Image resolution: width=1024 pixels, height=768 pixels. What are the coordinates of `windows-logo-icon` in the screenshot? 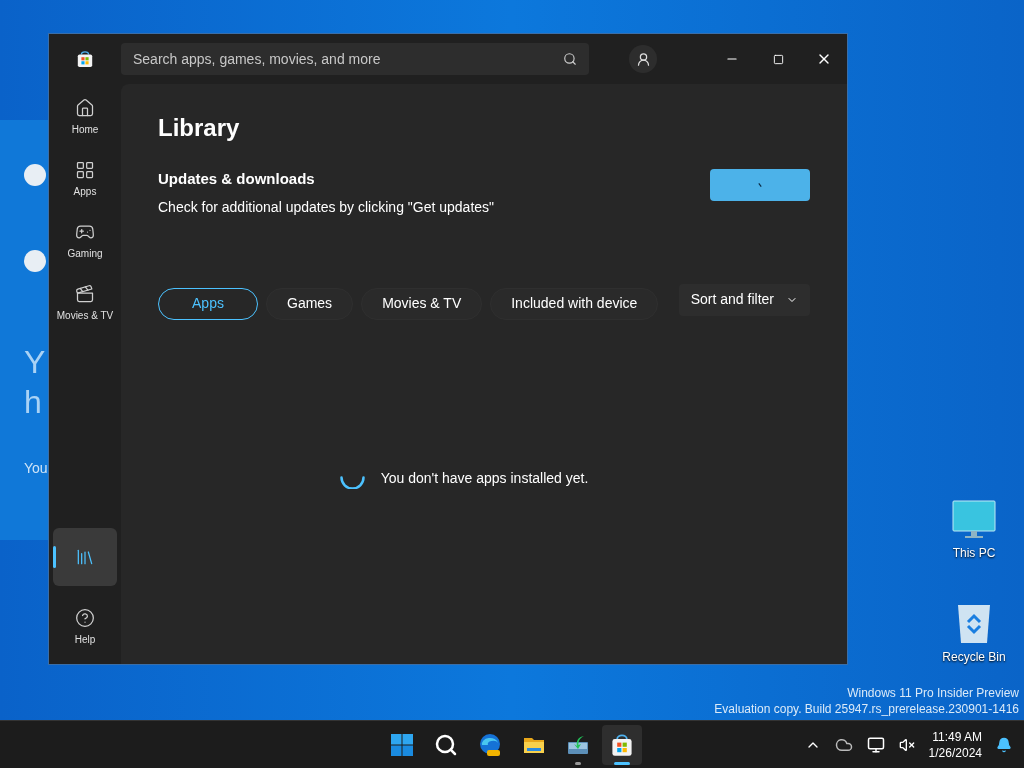 It's located at (402, 744).